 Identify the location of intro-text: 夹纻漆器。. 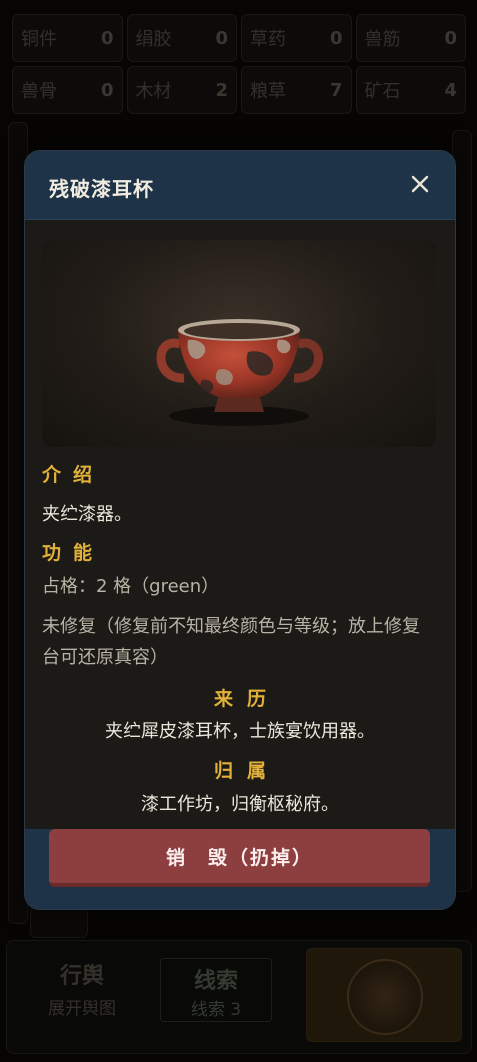
(87, 514).